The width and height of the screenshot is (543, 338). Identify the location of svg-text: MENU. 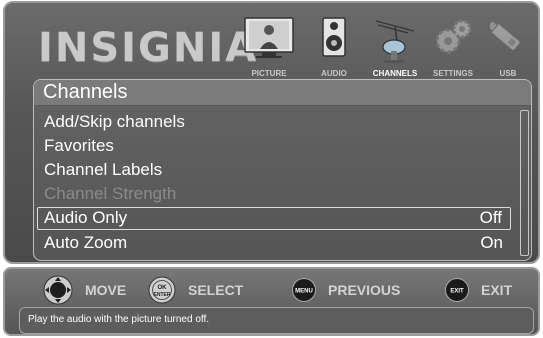
(304, 292).